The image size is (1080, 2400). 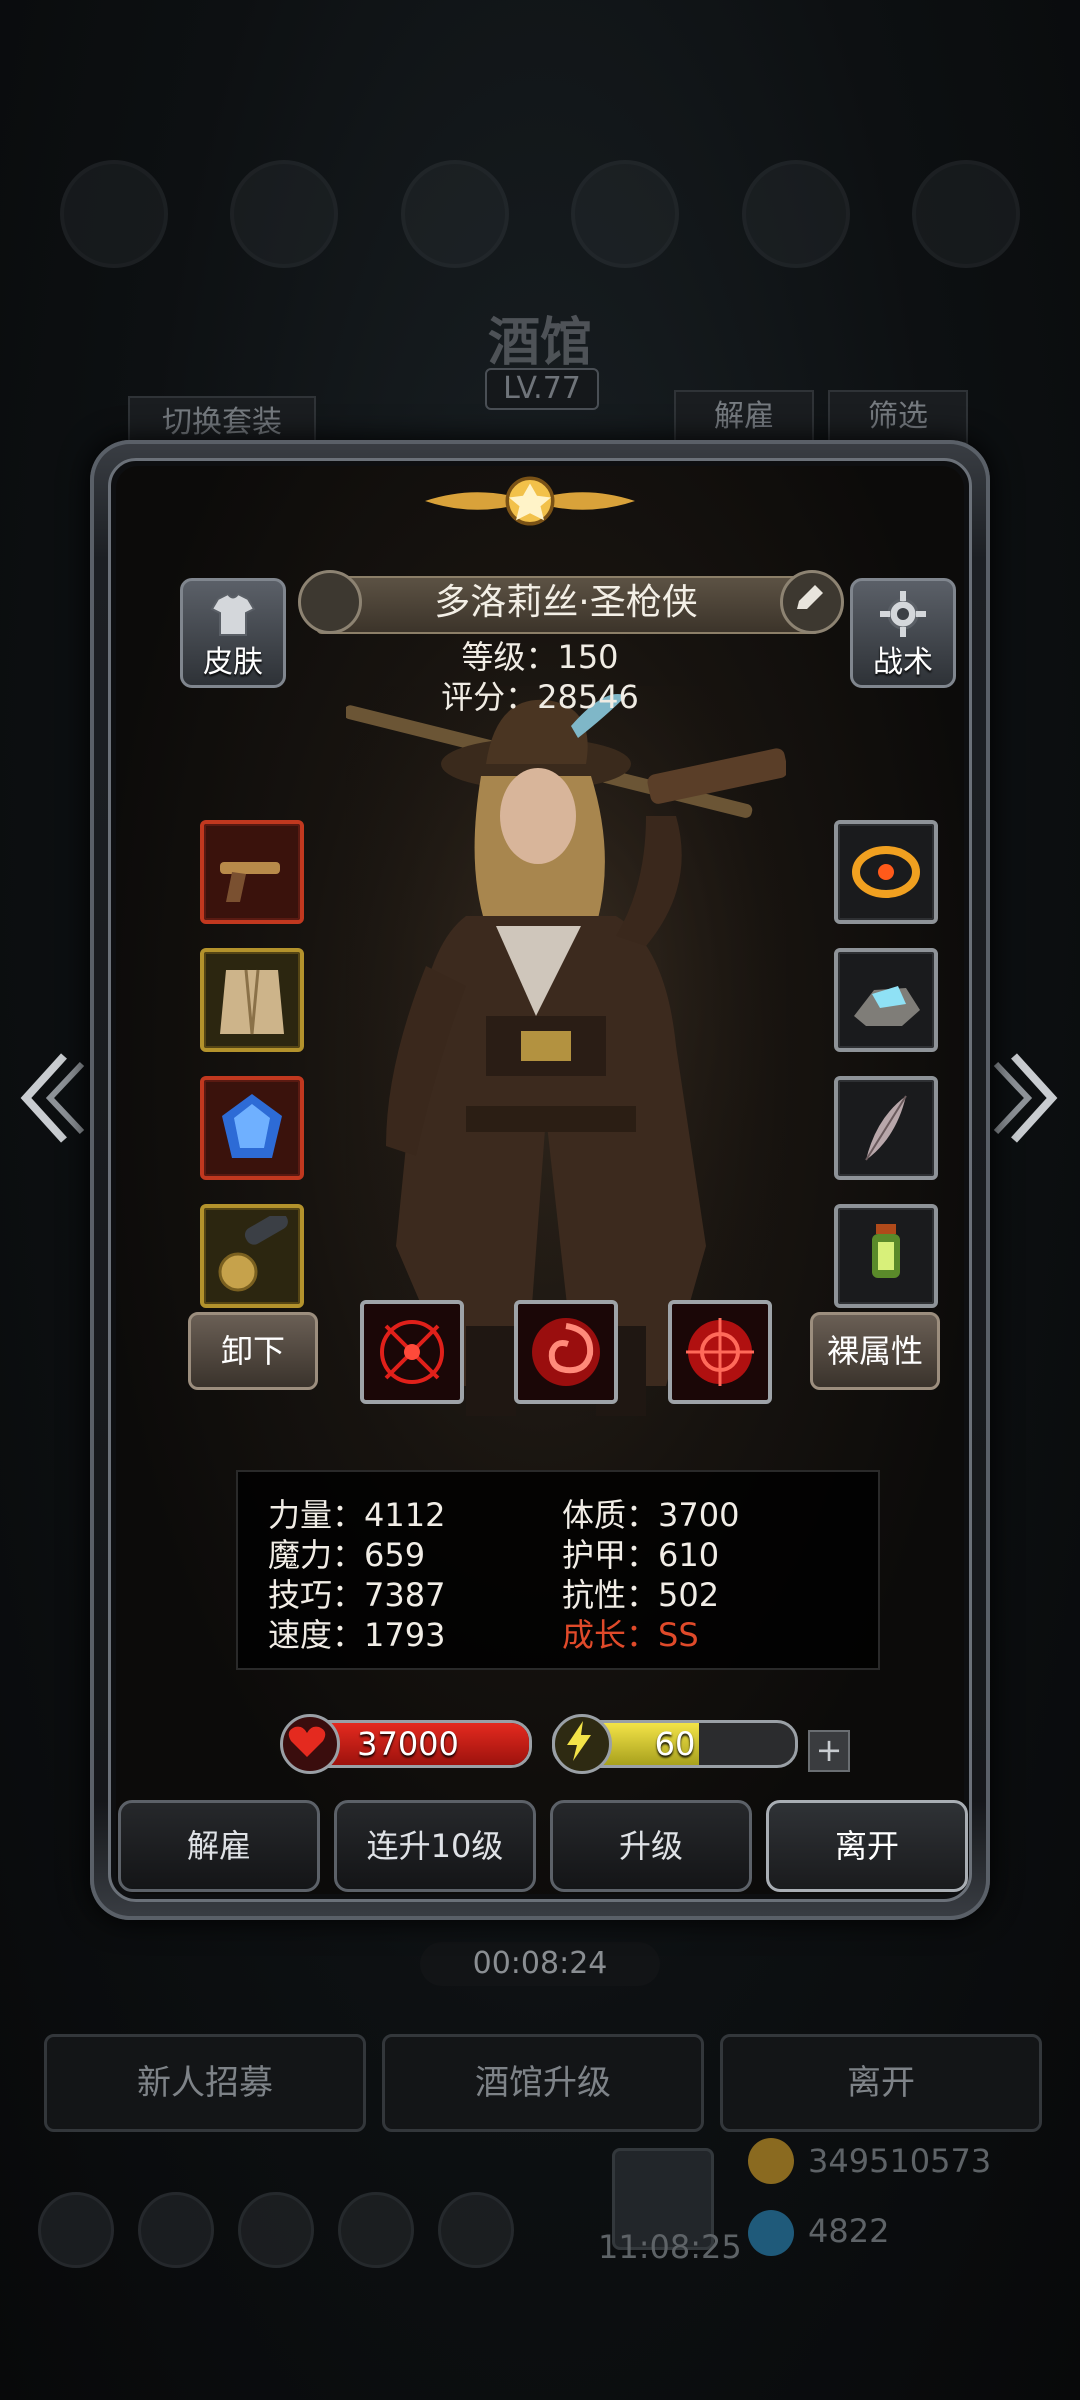 What do you see at coordinates (651, 1846) in the screenshot?
I see `upgrade-button: 升级` at bounding box center [651, 1846].